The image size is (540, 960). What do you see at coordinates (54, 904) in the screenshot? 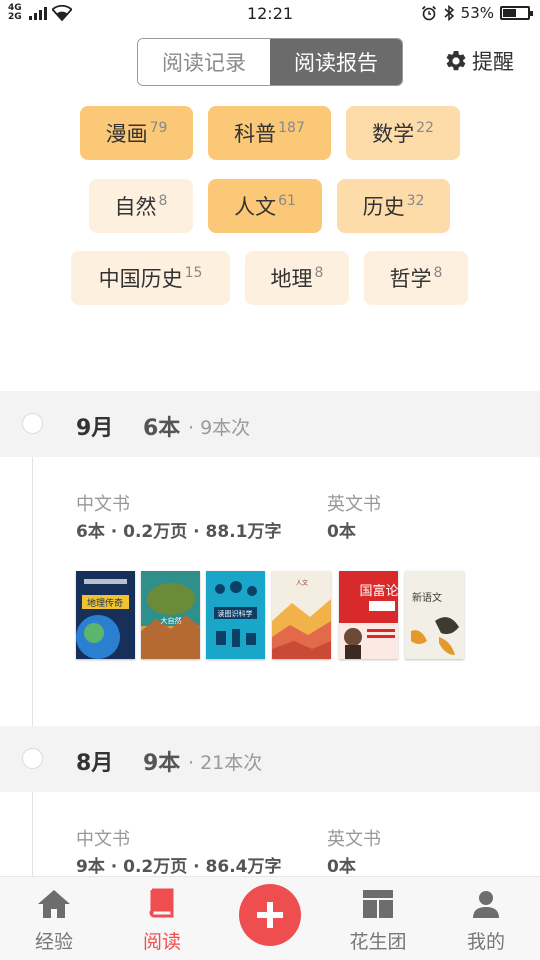
I see `home-icon` at bounding box center [54, 904].